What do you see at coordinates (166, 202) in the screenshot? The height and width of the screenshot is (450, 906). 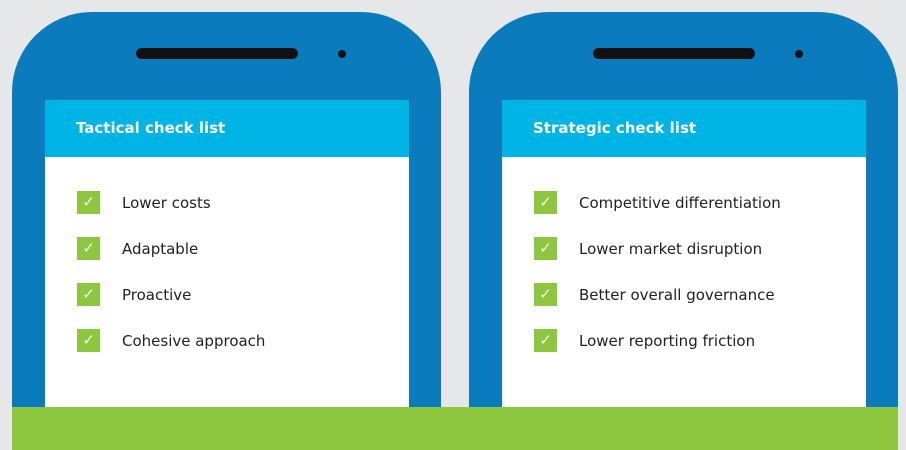 I see `check-list-item-label: Lower costs` at bounding box center [166, 202].